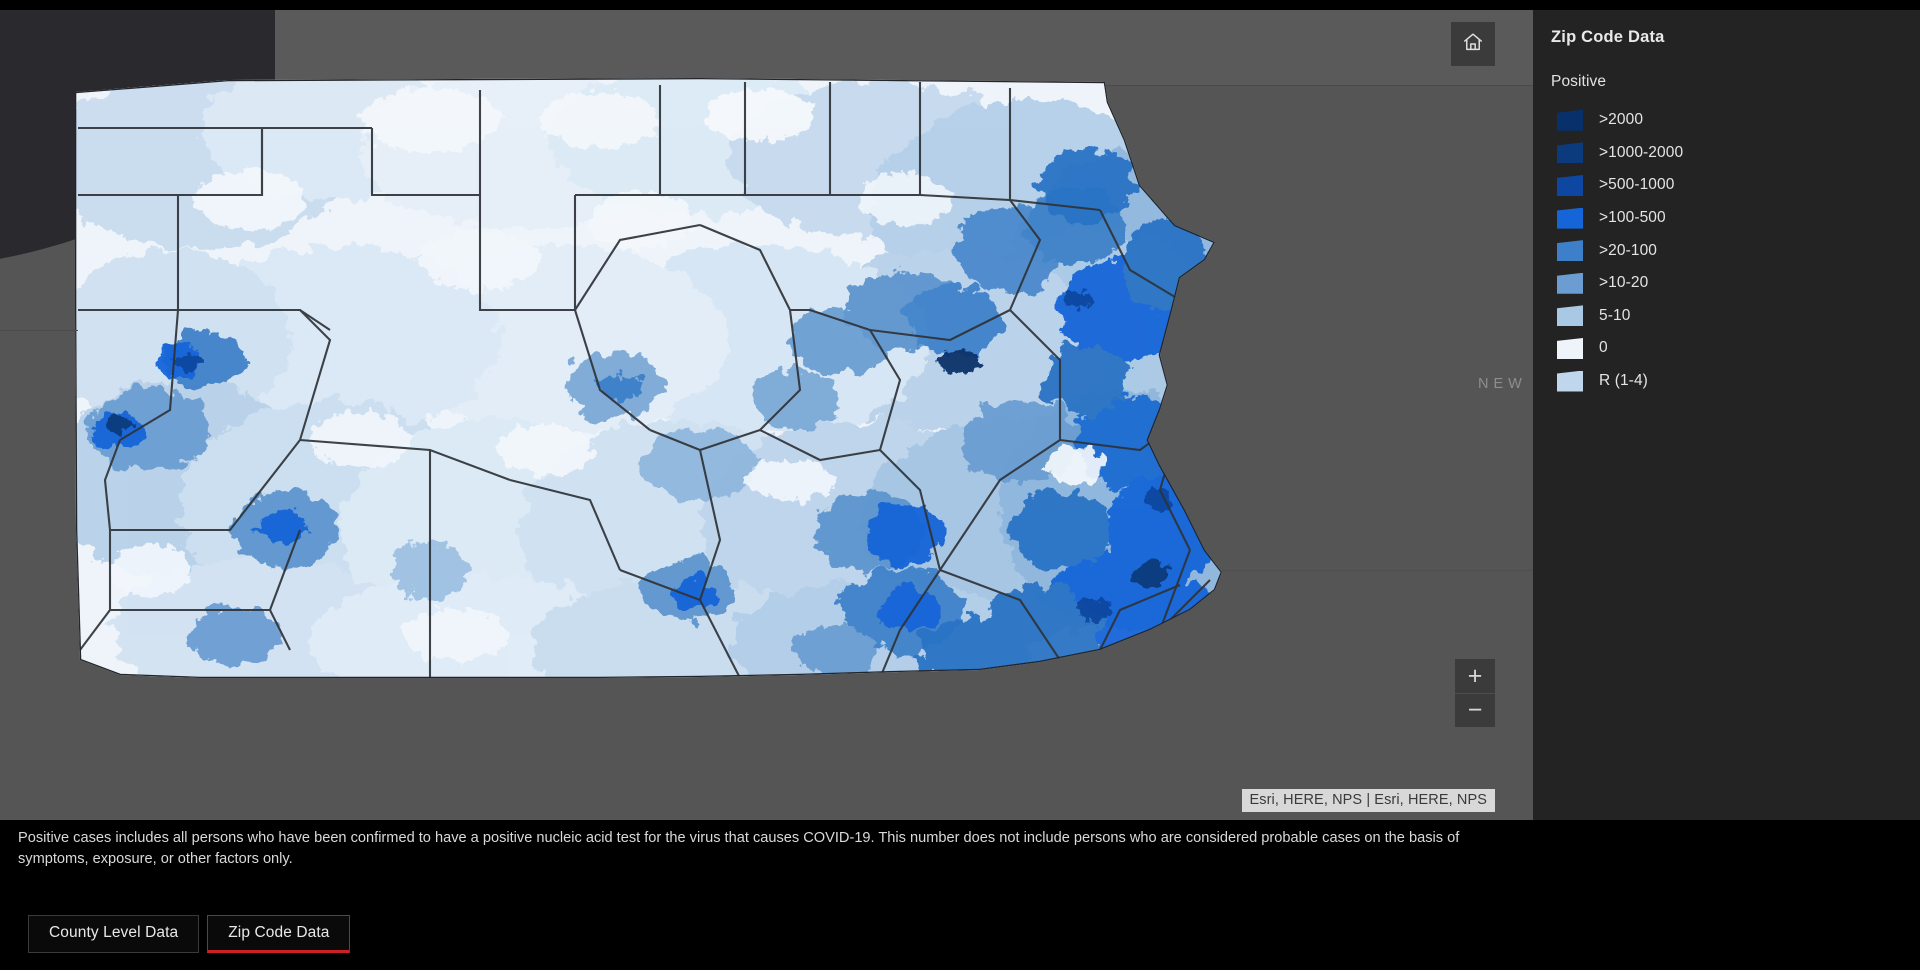 The image size is (1920, 970). Describe the element at coordinates (1475, 676) in the screenshot. I see `zoom-in-button: +` at that location.